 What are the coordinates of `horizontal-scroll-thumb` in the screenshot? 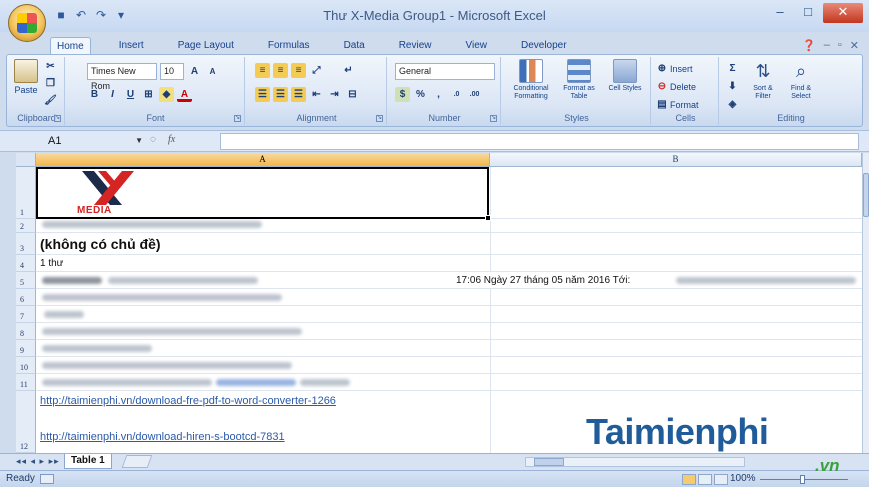 It's located at (549, 462).